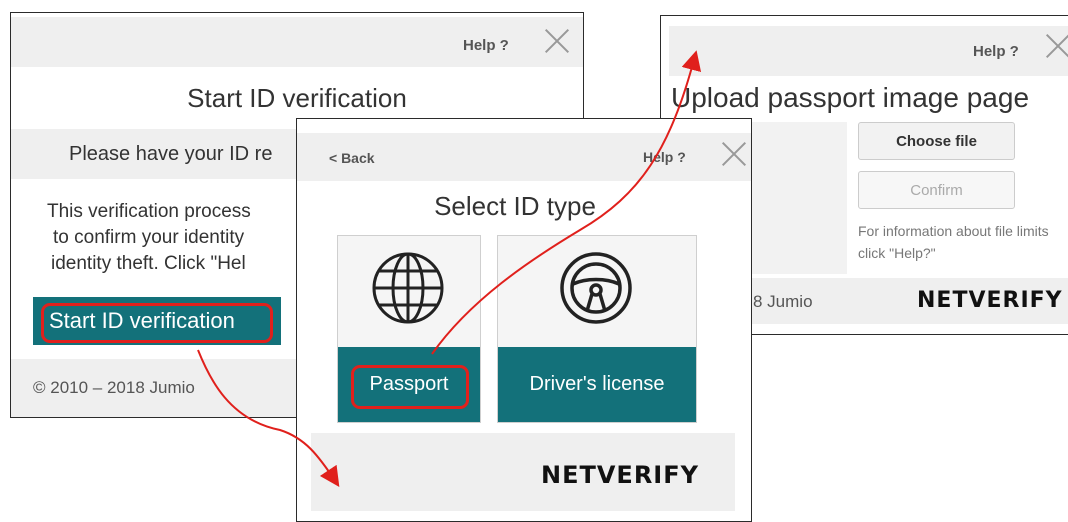  I want to click on description-line: to confirm your identity, so click(149, 237).